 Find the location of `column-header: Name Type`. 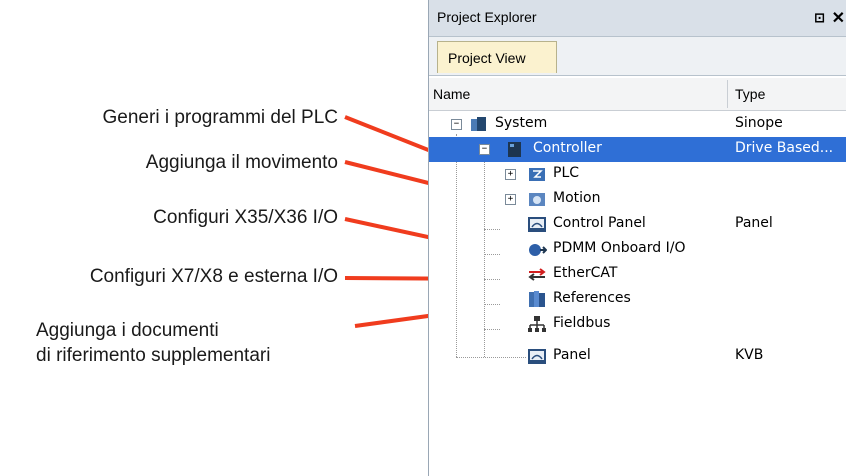

column-header: Name Type is located at coordinates (637, 94).